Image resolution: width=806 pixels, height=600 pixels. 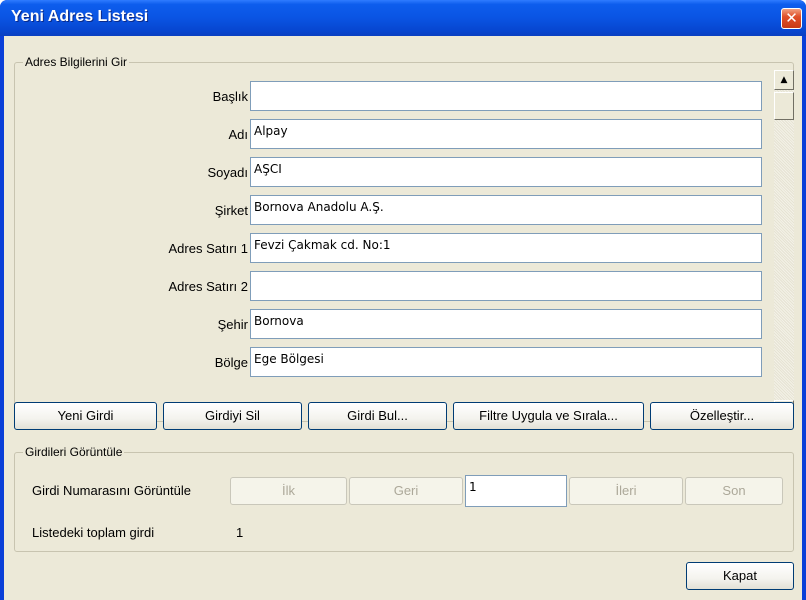 I want to click on entry-number-input: 1, so click(x=516, y=491).